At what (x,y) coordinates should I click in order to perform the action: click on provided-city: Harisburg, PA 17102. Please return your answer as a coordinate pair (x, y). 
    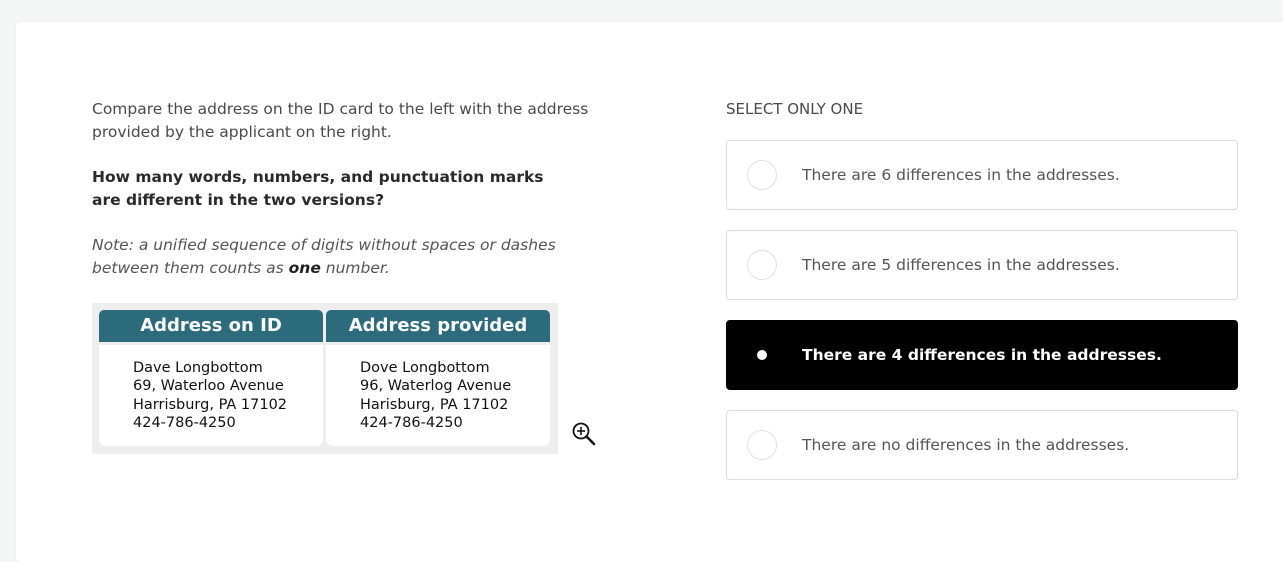
    Looking at the image, I should click on (434, 404).